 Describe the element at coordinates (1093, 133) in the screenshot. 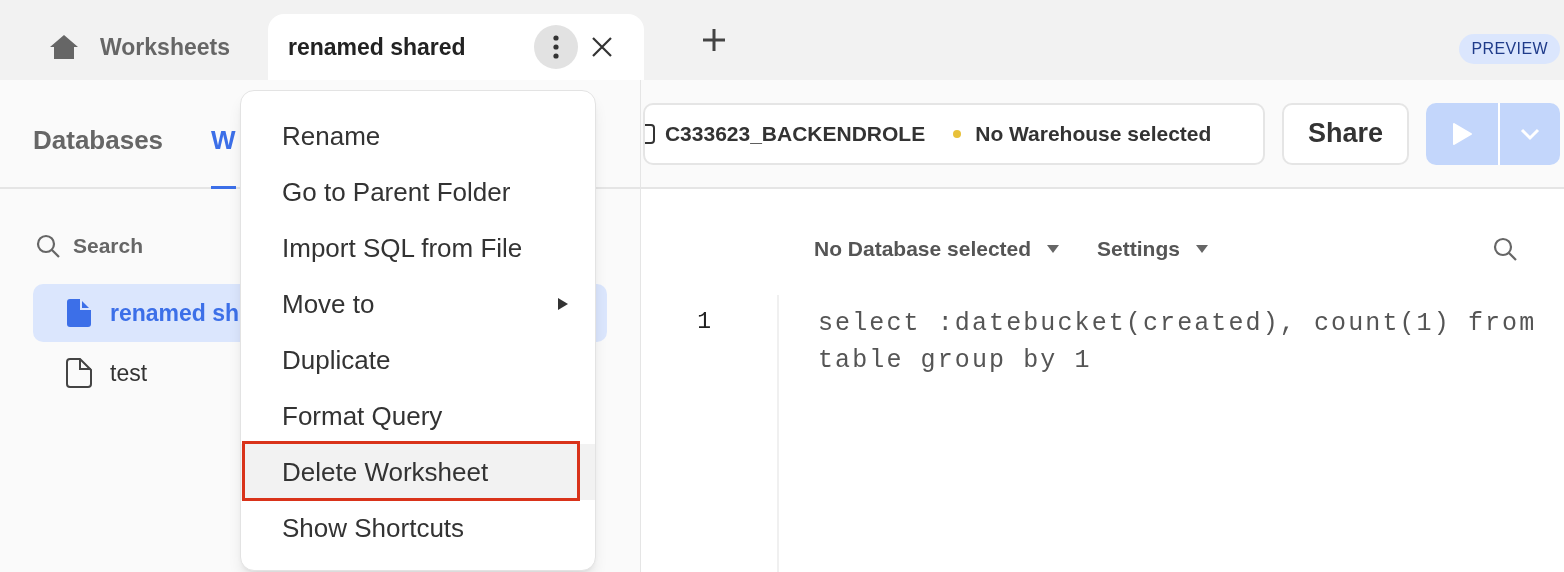

I see `warehouse-label: No Warehouse selected` at that location.